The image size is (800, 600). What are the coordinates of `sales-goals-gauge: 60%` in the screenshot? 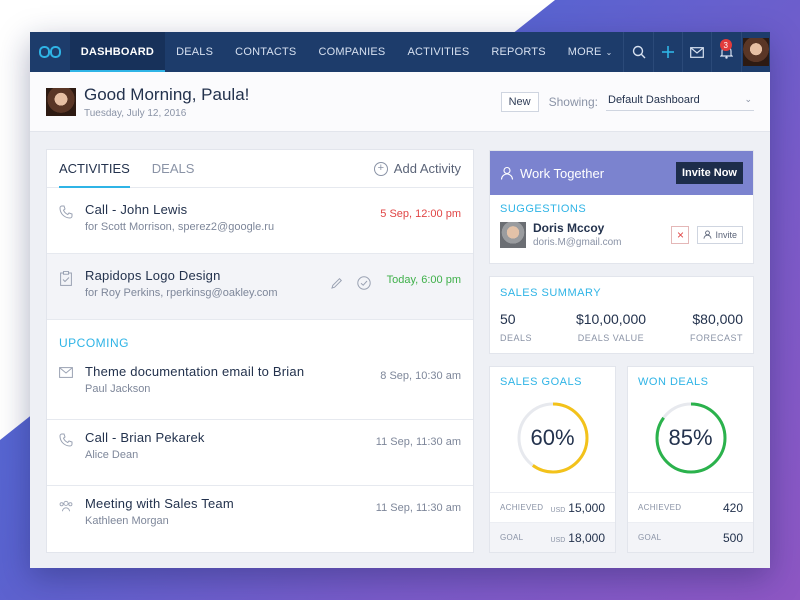 It's located at (552, 438).